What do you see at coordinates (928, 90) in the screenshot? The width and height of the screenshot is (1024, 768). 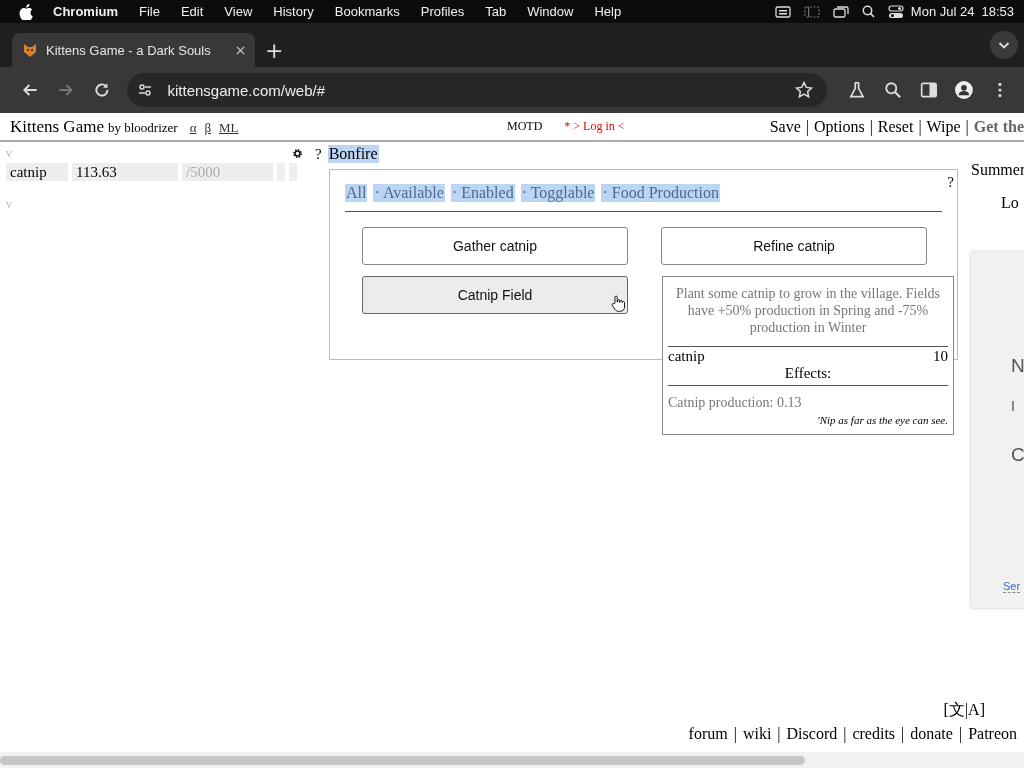 I see `side-panel-icon` at bounding box center [928, 90].